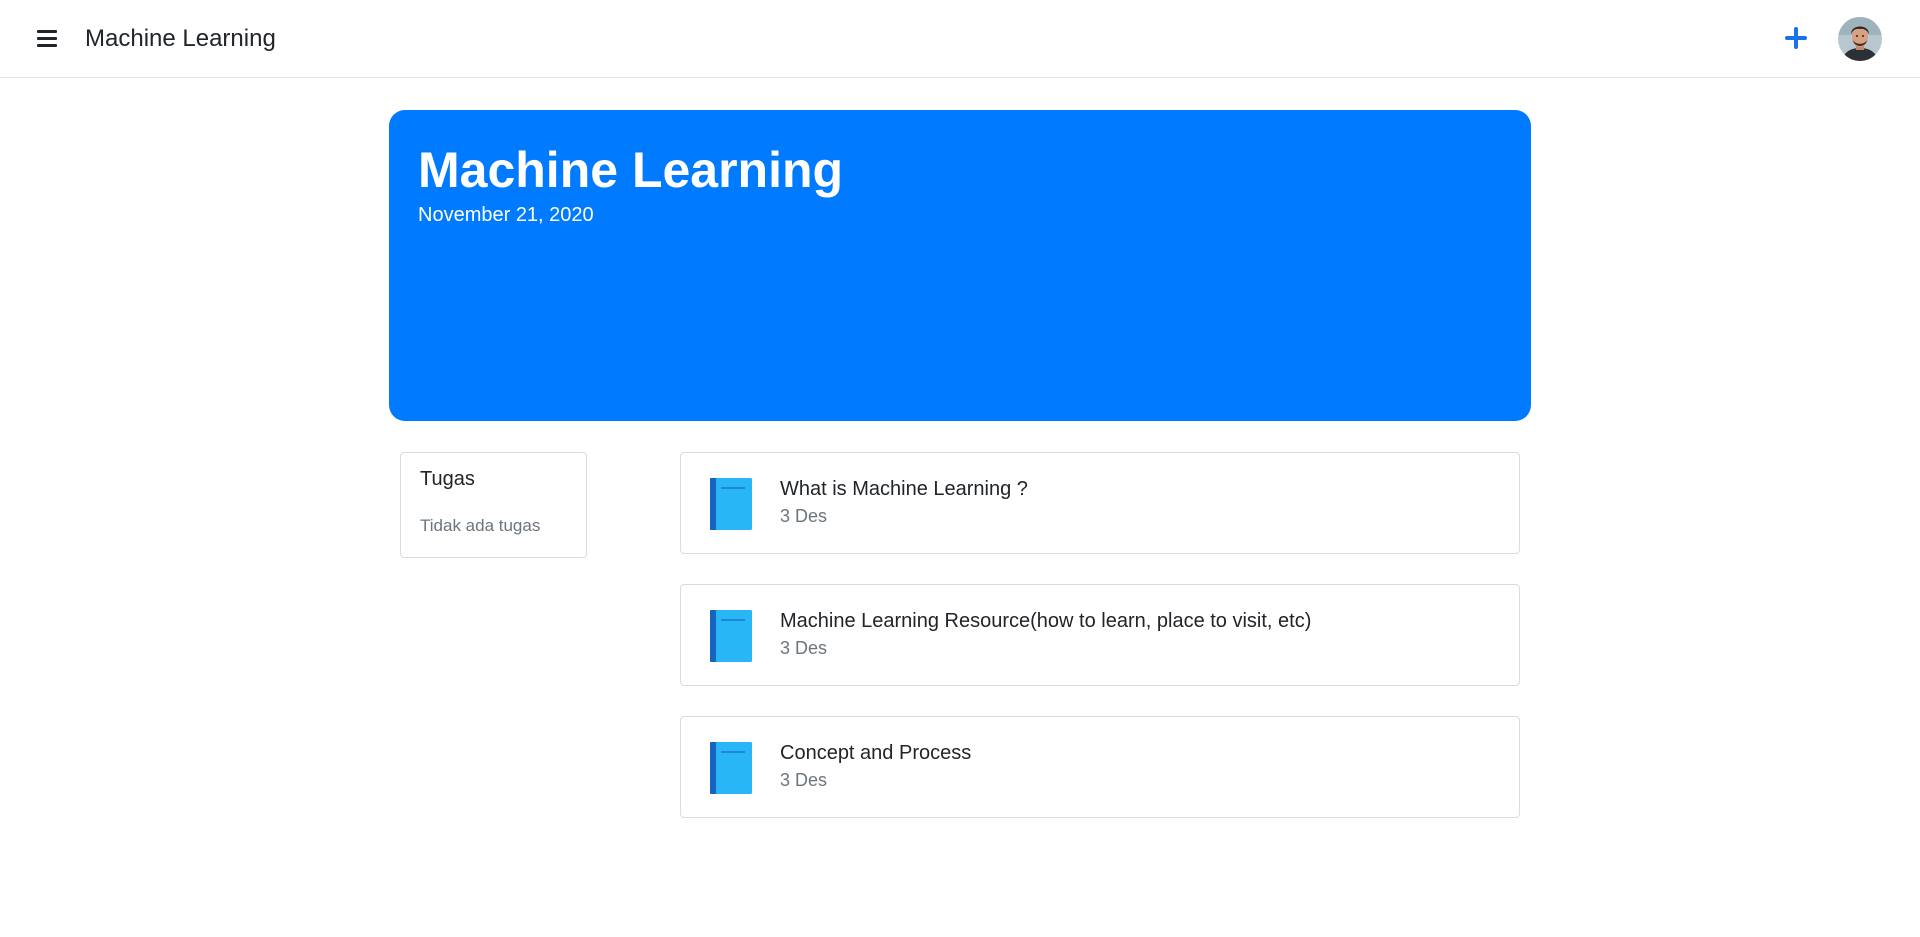 The height and width of the screenshot is (937, 1920). What do you see at coordinates (447, 479) in the screenshot?
I see `tugas-title: Tugas` at bounding box center [447, 479].